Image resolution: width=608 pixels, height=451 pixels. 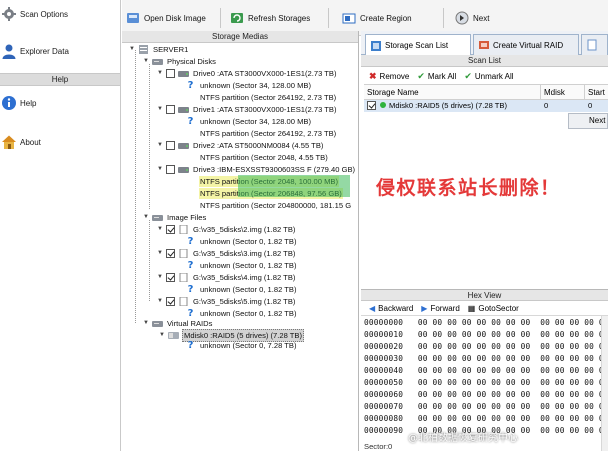 What do you see at coordinates (463, 438) in the screenshot?
I see `watermark-credit: @北柏数据恢复研究中心` at bounding box center [463, 438].